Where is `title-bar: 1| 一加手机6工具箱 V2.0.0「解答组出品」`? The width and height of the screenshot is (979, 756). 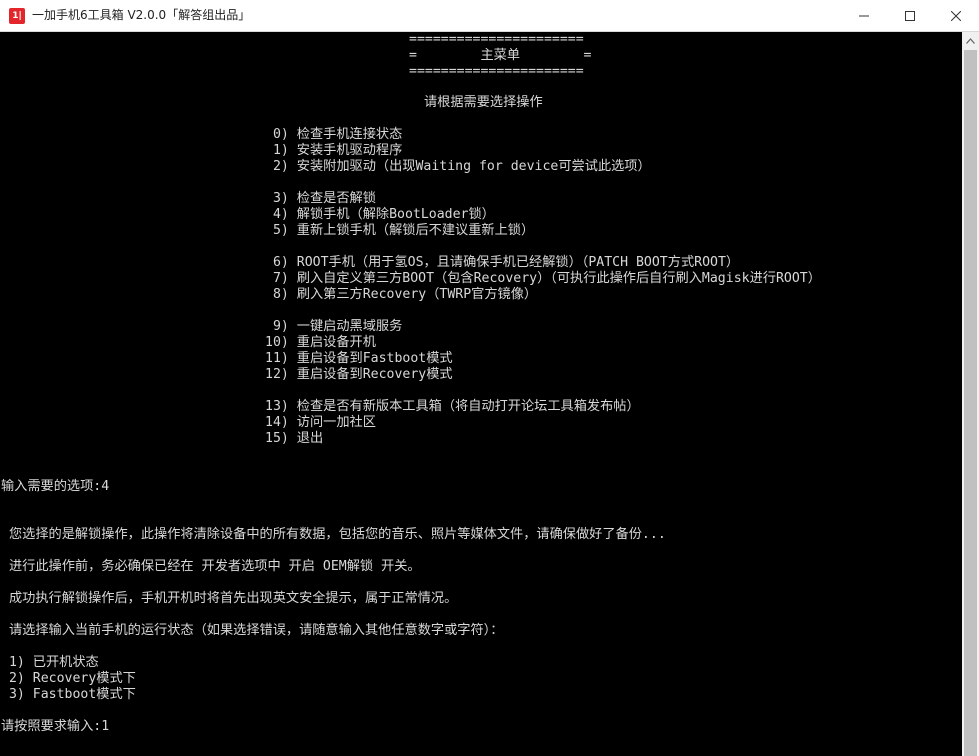
title-bar: 1| 一加手机6工具箱 V2.0.0「解答组出品」 is located at coordinates (489, 16).